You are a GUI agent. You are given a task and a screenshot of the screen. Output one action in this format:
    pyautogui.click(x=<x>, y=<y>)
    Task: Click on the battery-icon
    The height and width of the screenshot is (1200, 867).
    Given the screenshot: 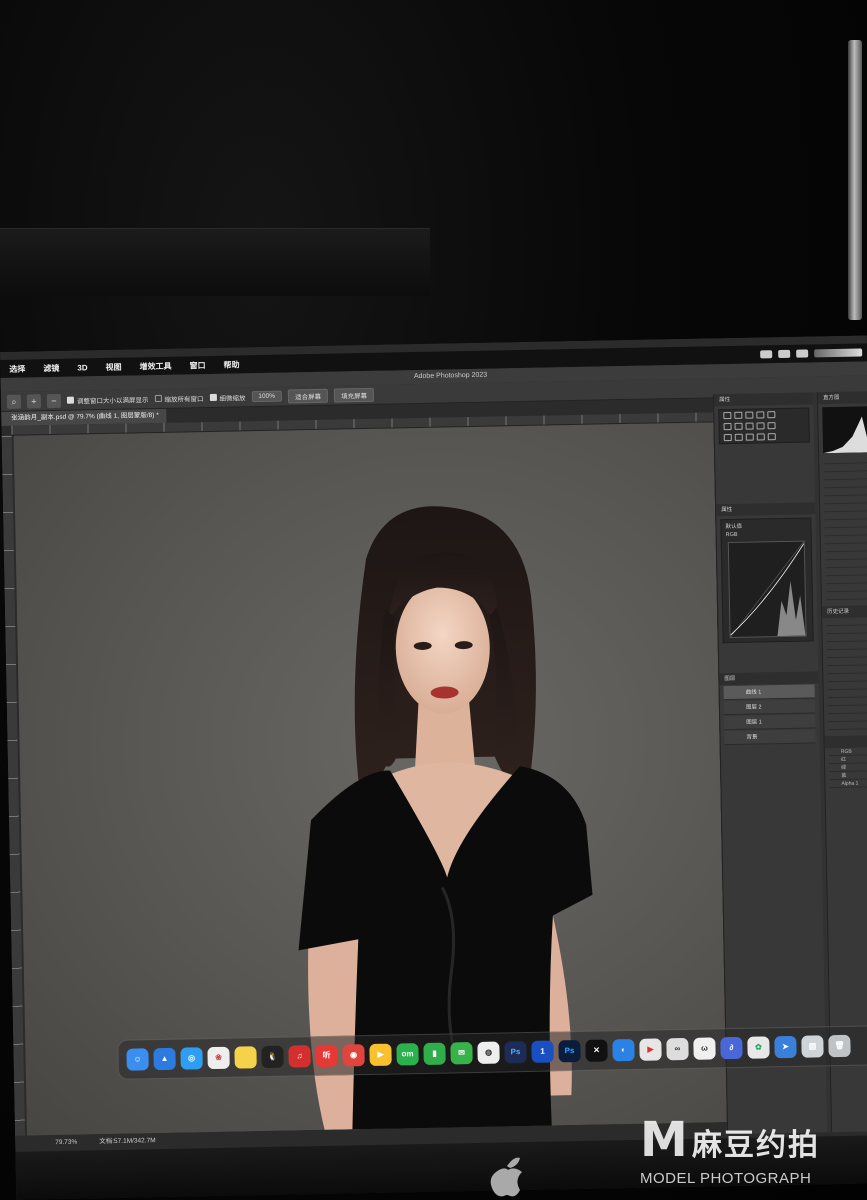 What is the action you would take?
    pyautogui.click(x=838, y=353)
    